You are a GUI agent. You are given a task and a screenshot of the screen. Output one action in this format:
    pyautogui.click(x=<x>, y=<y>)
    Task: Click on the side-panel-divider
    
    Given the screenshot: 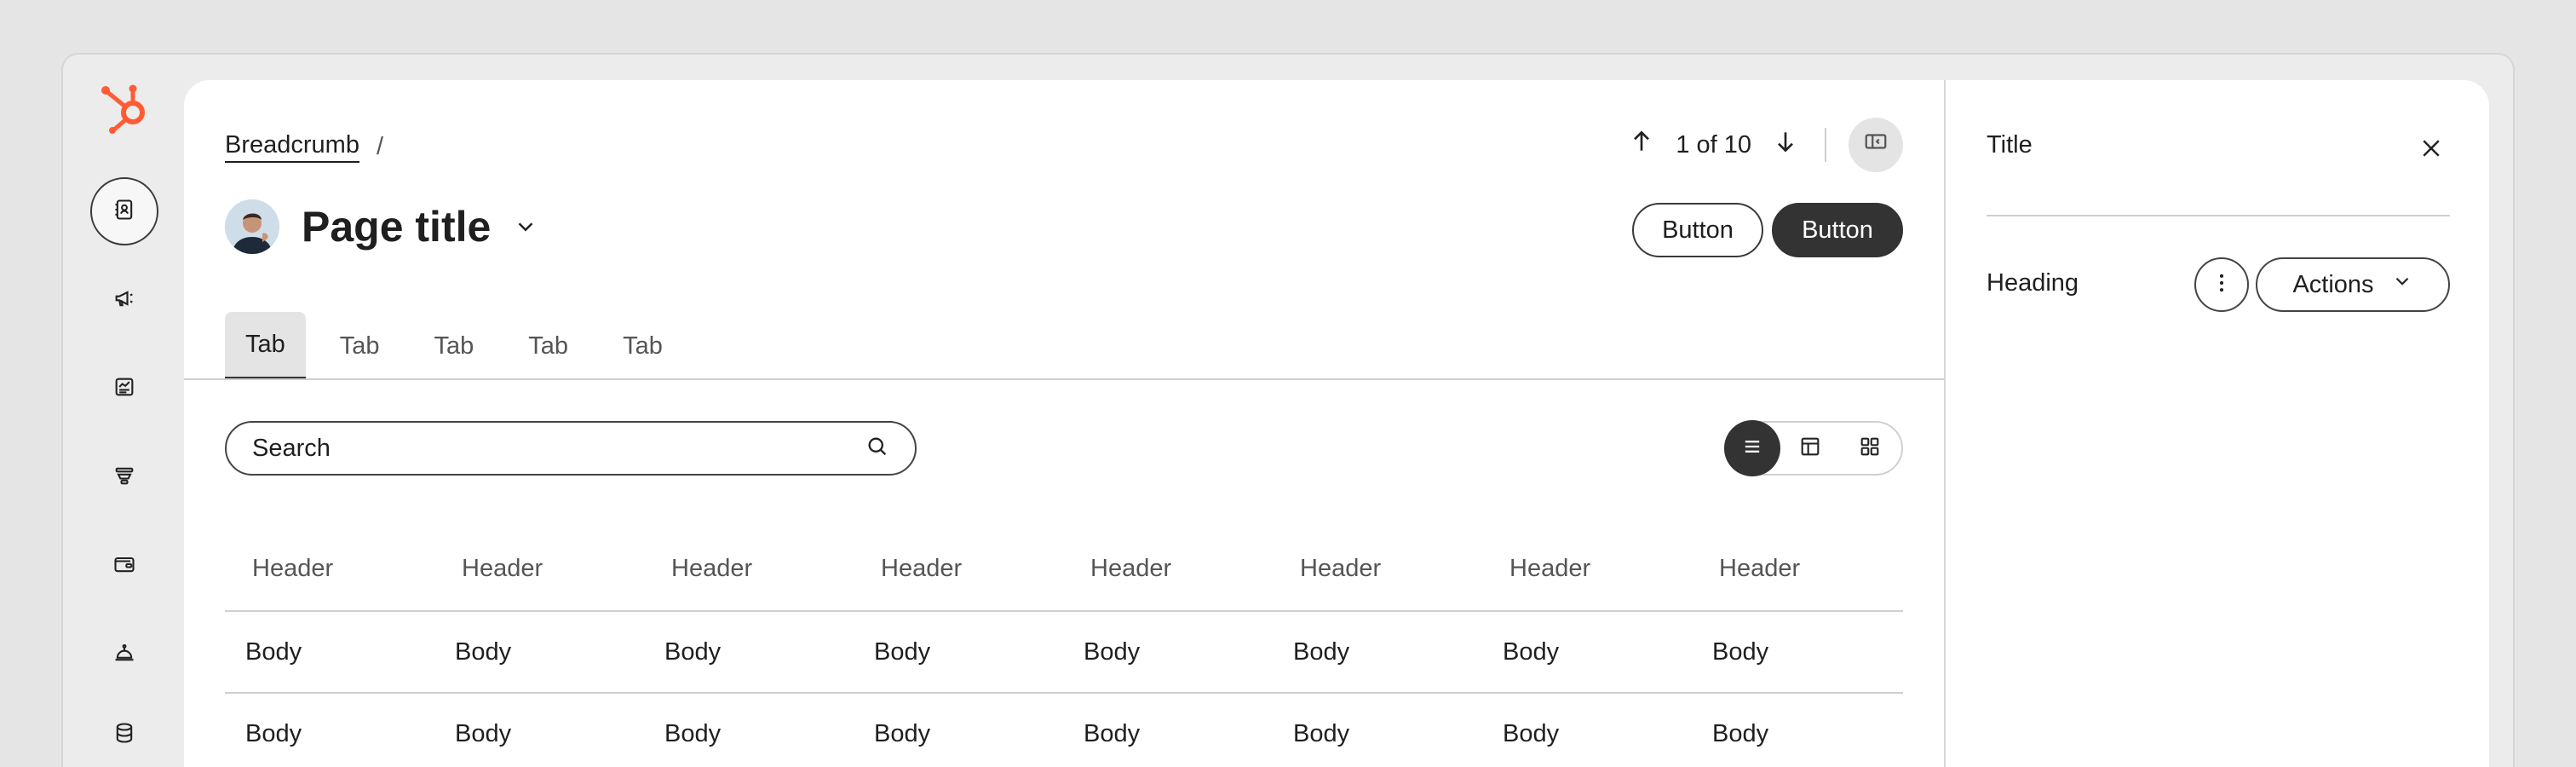 What is the action you would take?
    pyautogui.click(x=2218, y=215)
    